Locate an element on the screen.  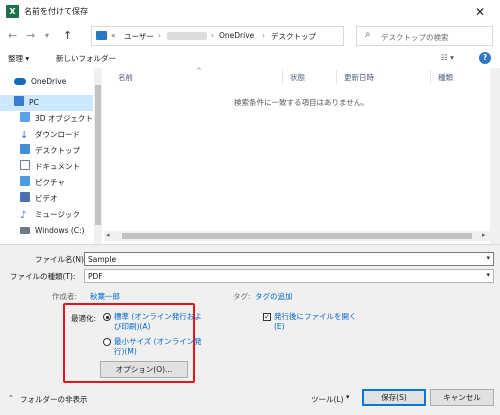
nav-scrollbar-thumb is located at coordinates (98, 155).